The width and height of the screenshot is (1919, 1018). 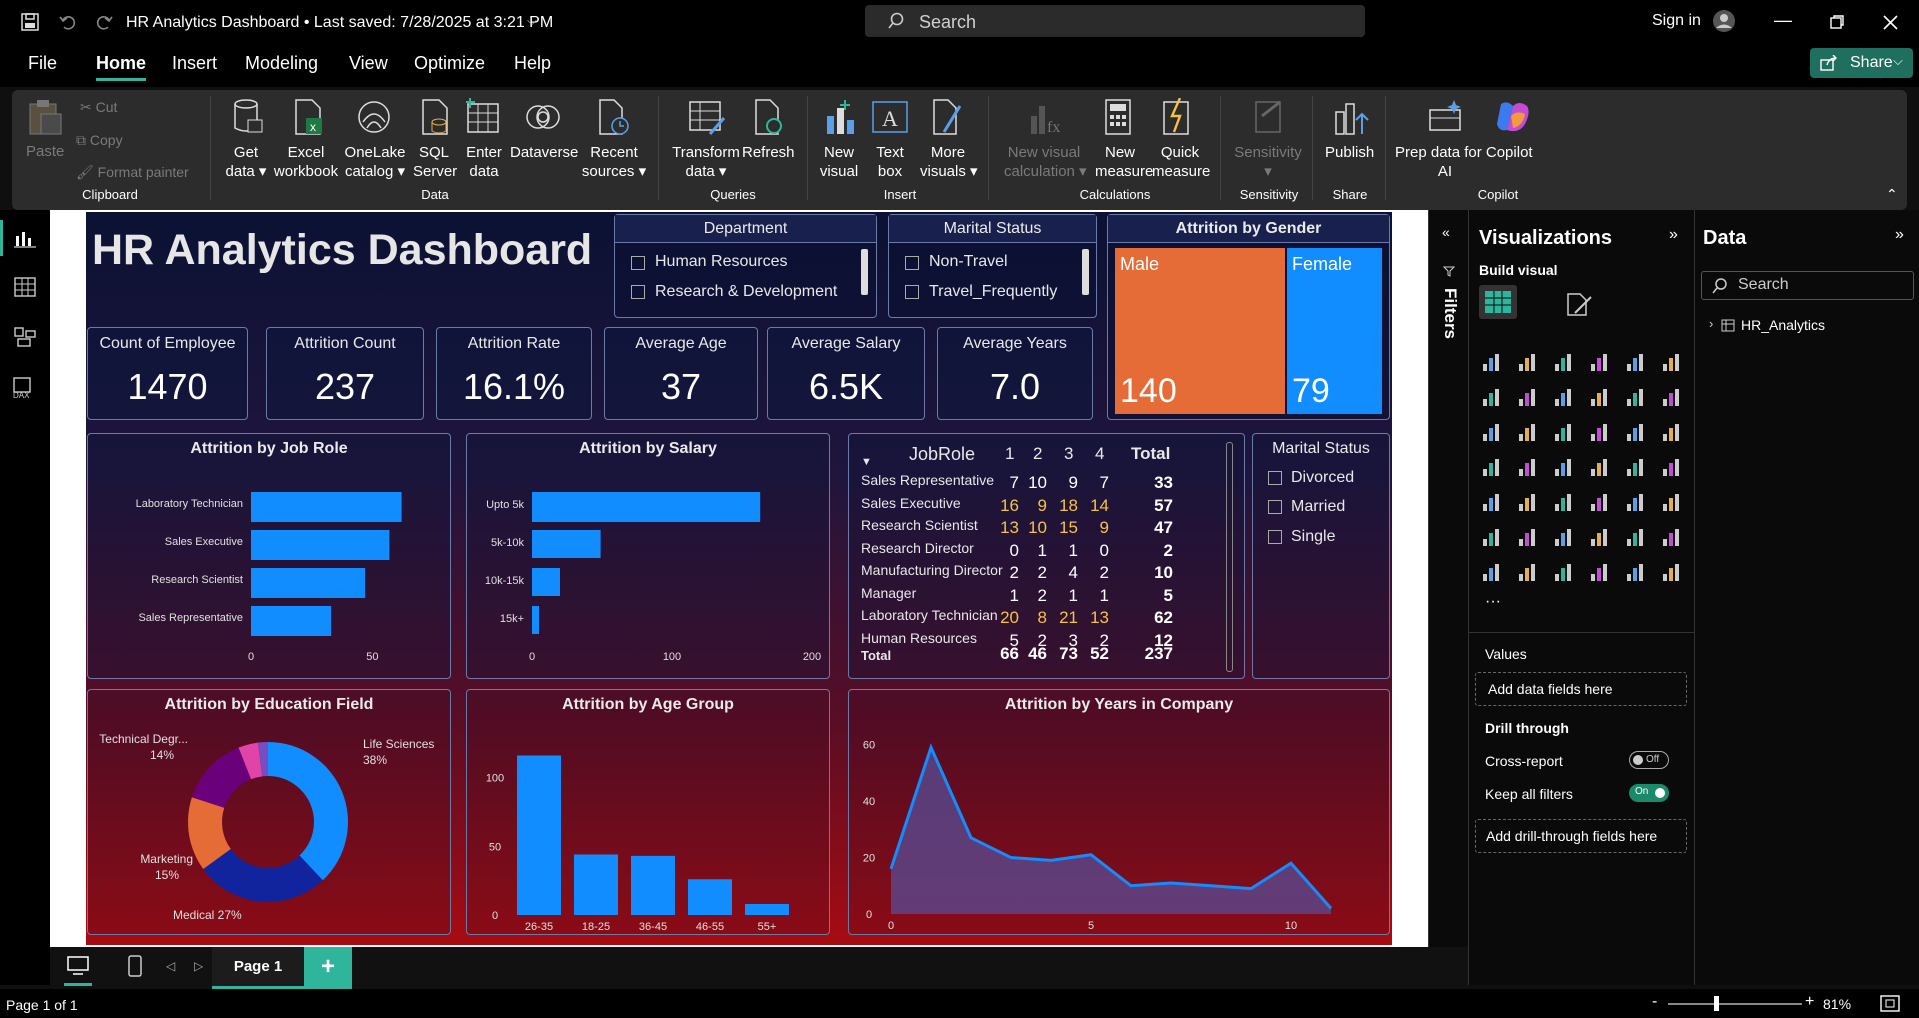 I want to click on clustered-column-icon, so click(x=1600, y=361).